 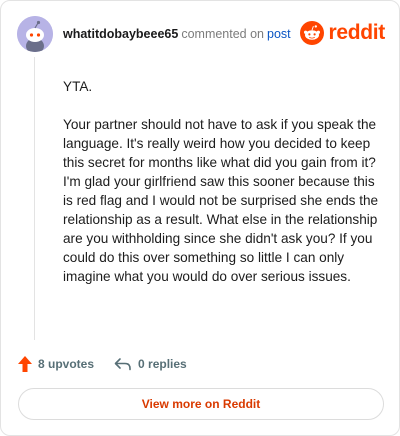 What do you see at coordinates (112, 364) in the screenshot?
I see `comment-actions: 8 upvotes 0 replies` at bounding box center [112, 364].